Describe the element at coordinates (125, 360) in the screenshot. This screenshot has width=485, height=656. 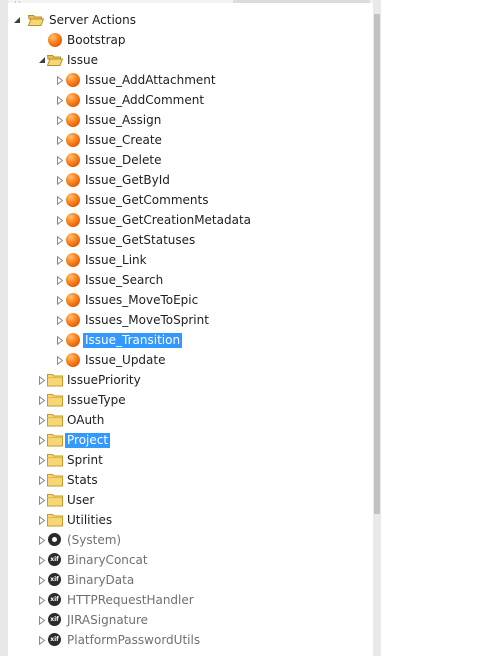
I see `tree-item-label: Issue_Update` at that location.